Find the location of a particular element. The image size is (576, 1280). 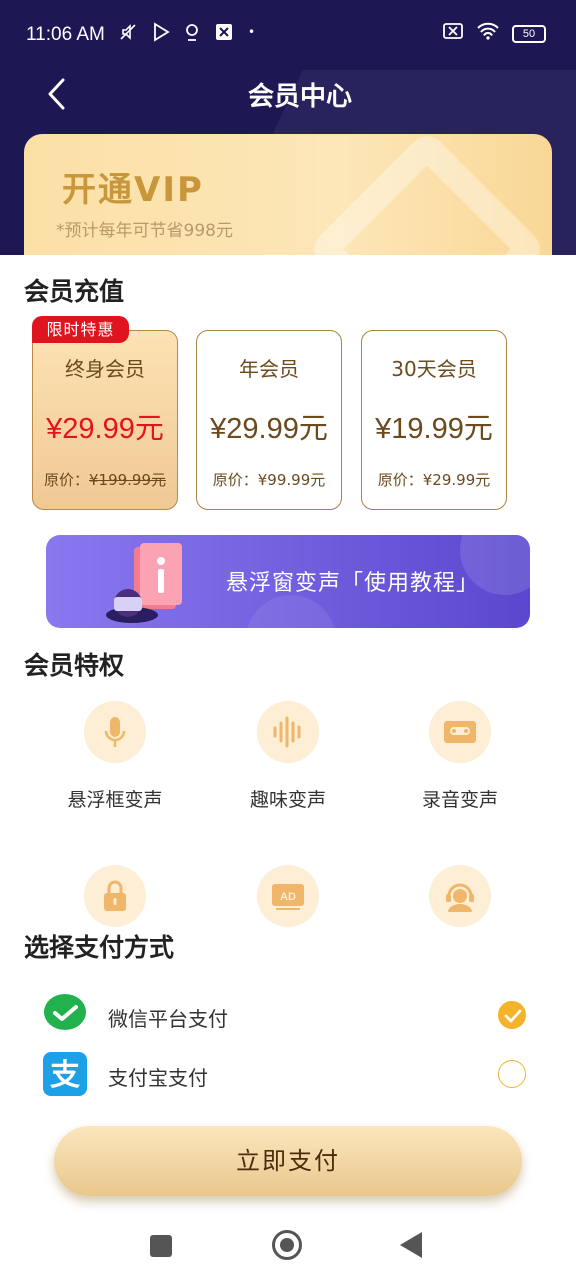

tutorial-banner: 悬浮窗变声「使用教程」 is located at coordinates (288, 581).